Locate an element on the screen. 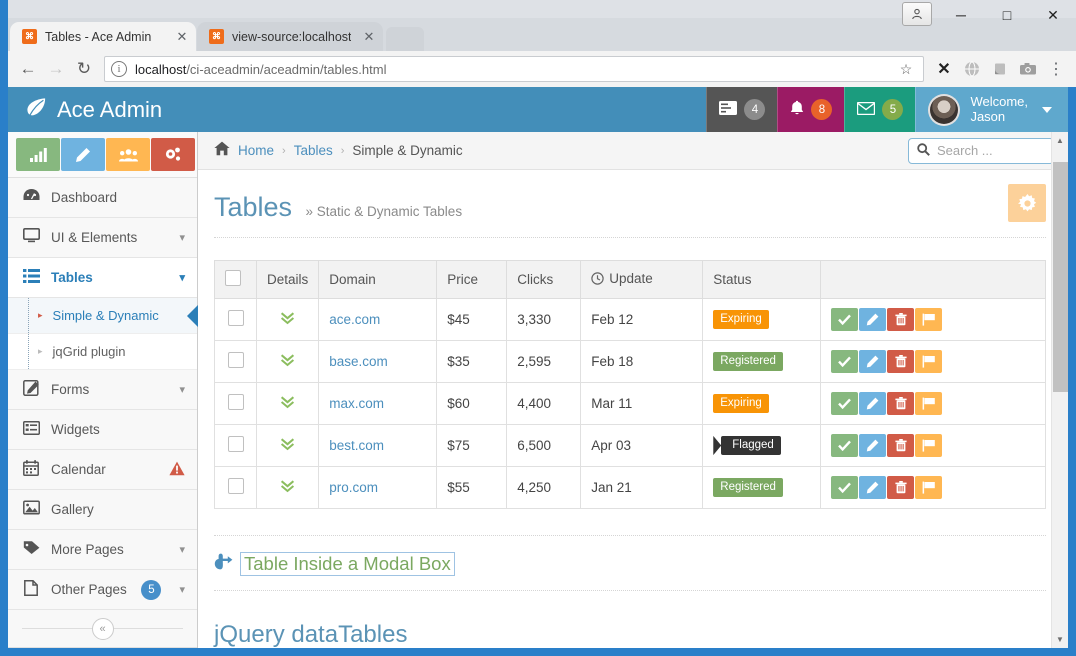 The image size is (1076, 656). sidebar-item-calendar: Calendar is located at coordinates (102, 470).